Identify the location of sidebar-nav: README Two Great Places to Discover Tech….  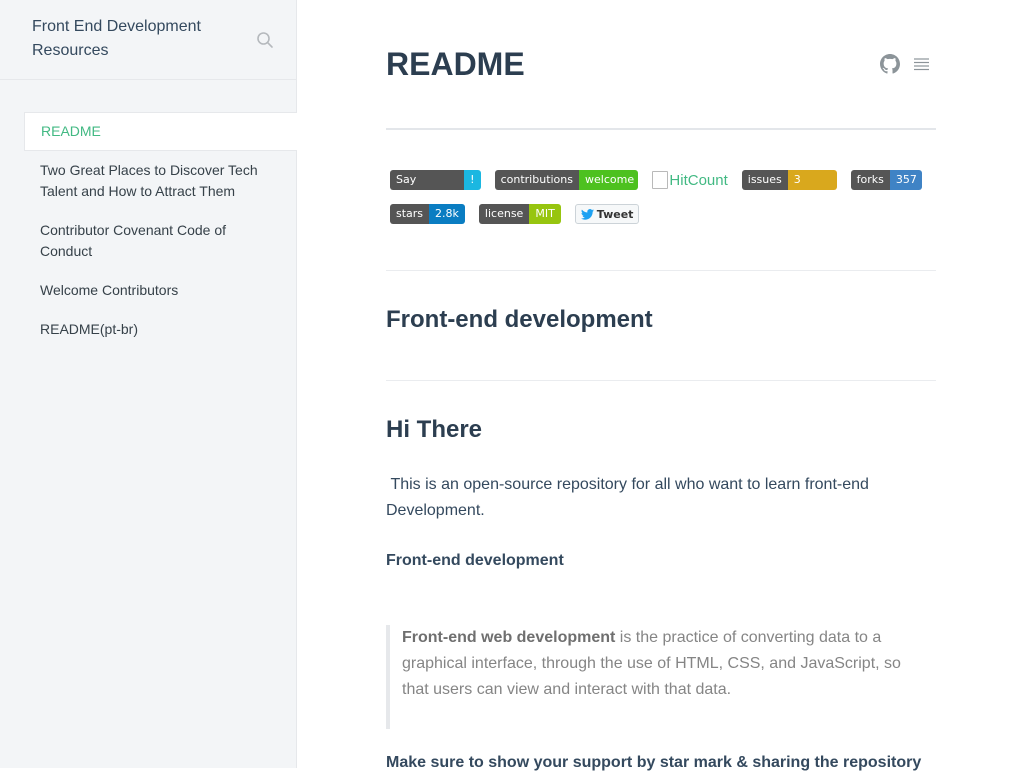
(160, 230).